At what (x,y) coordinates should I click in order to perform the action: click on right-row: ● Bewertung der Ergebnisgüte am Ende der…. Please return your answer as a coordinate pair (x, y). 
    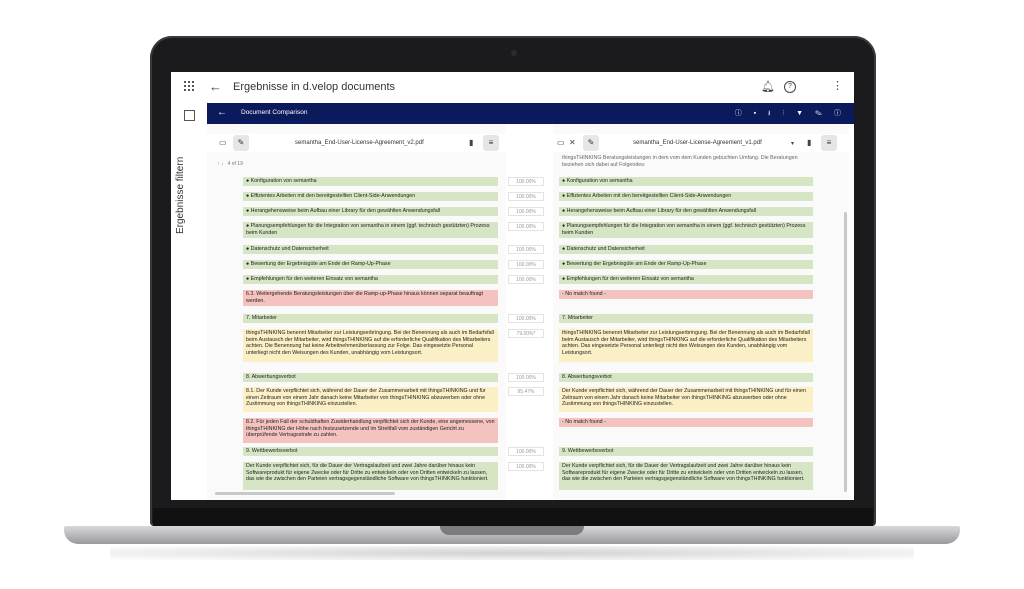
    Looking at the image, I should click on (686, 264).